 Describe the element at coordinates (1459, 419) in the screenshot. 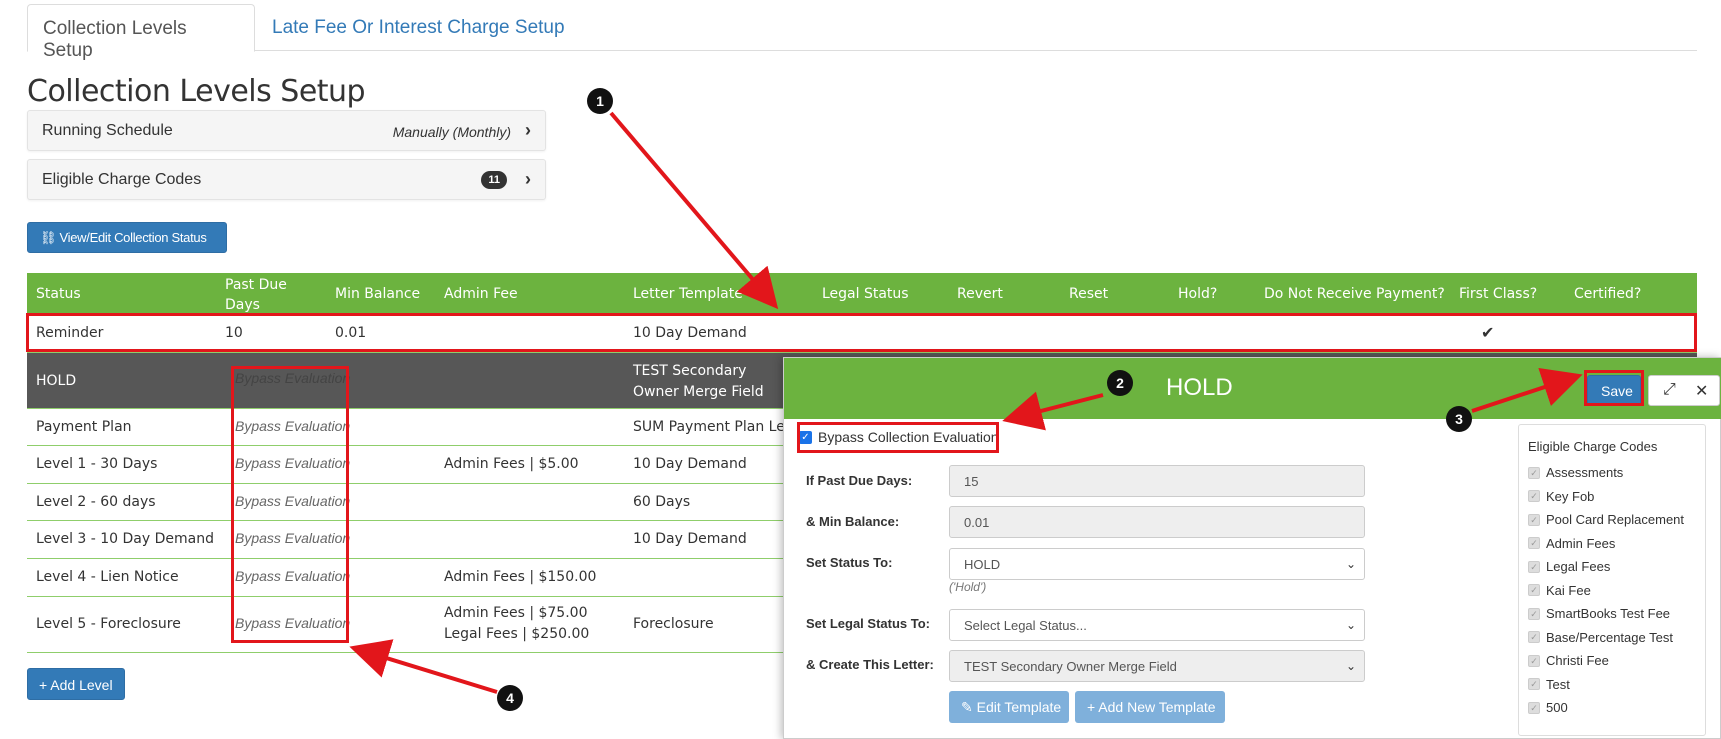

I see `step-marker-3: 3` at that location.